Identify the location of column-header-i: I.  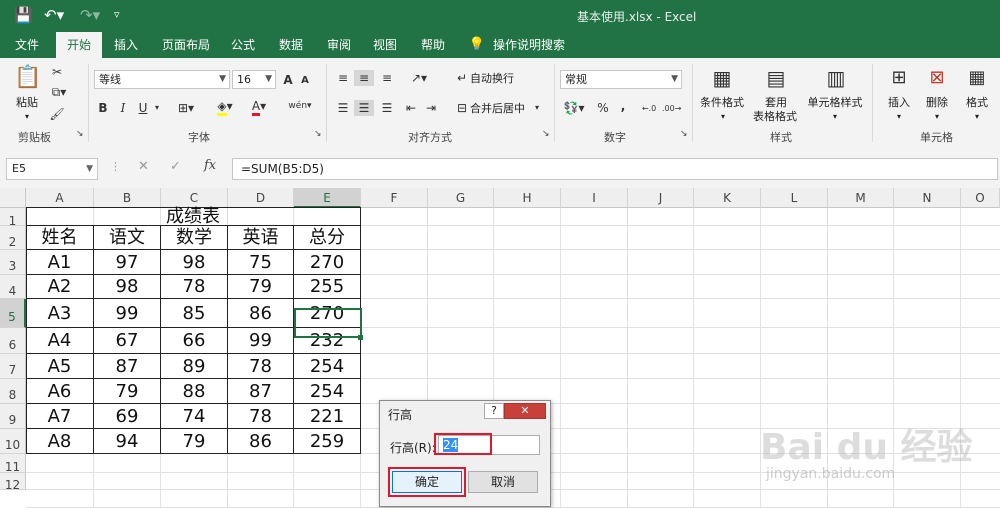
(594, 198).